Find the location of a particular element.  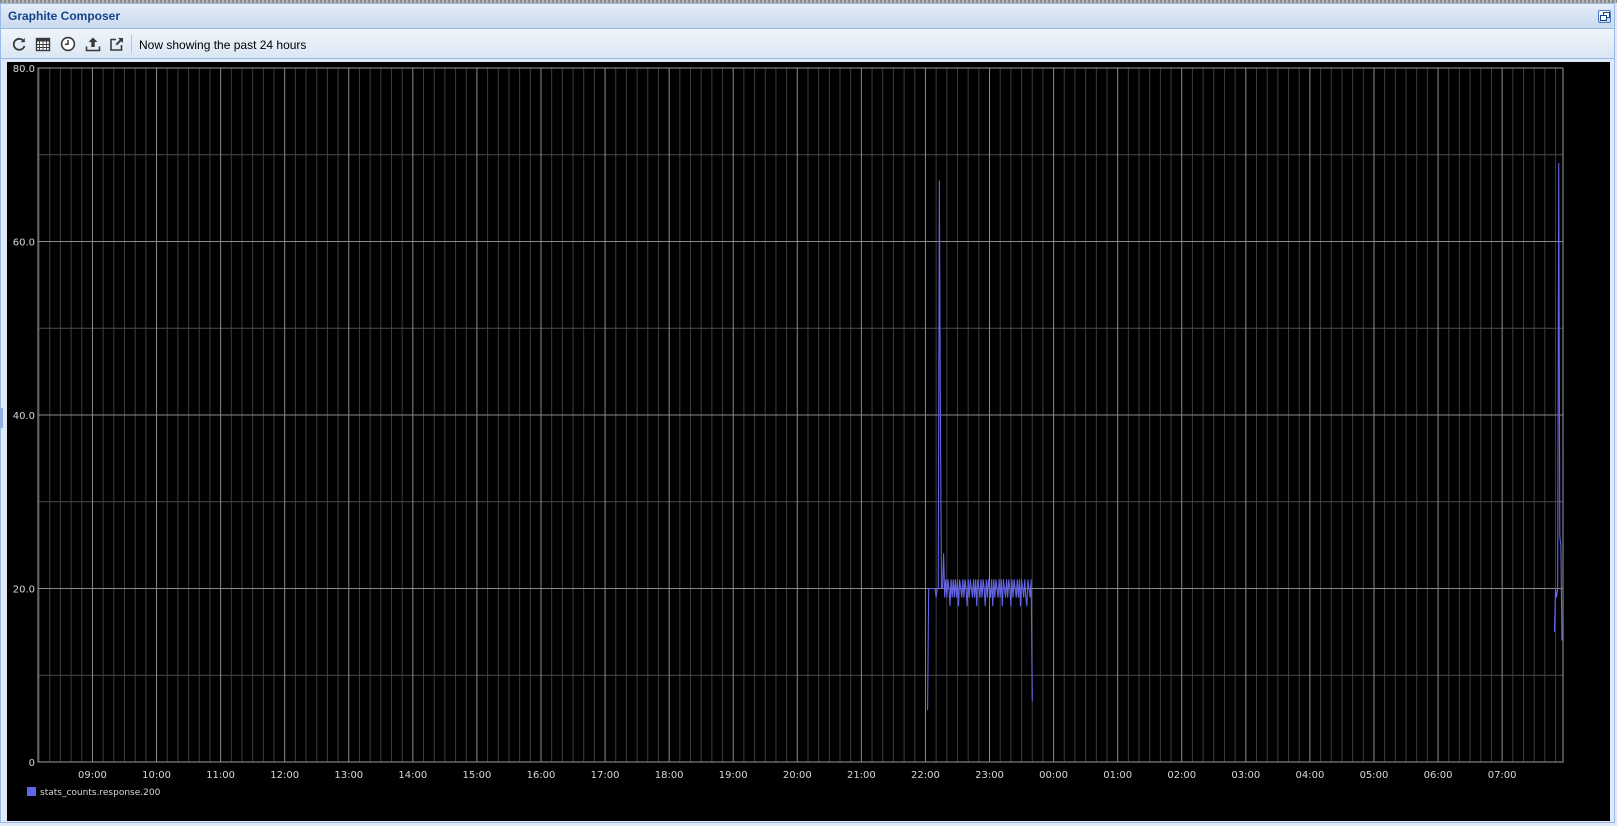

restore-window-icon is located at coordinates (1604, 16).